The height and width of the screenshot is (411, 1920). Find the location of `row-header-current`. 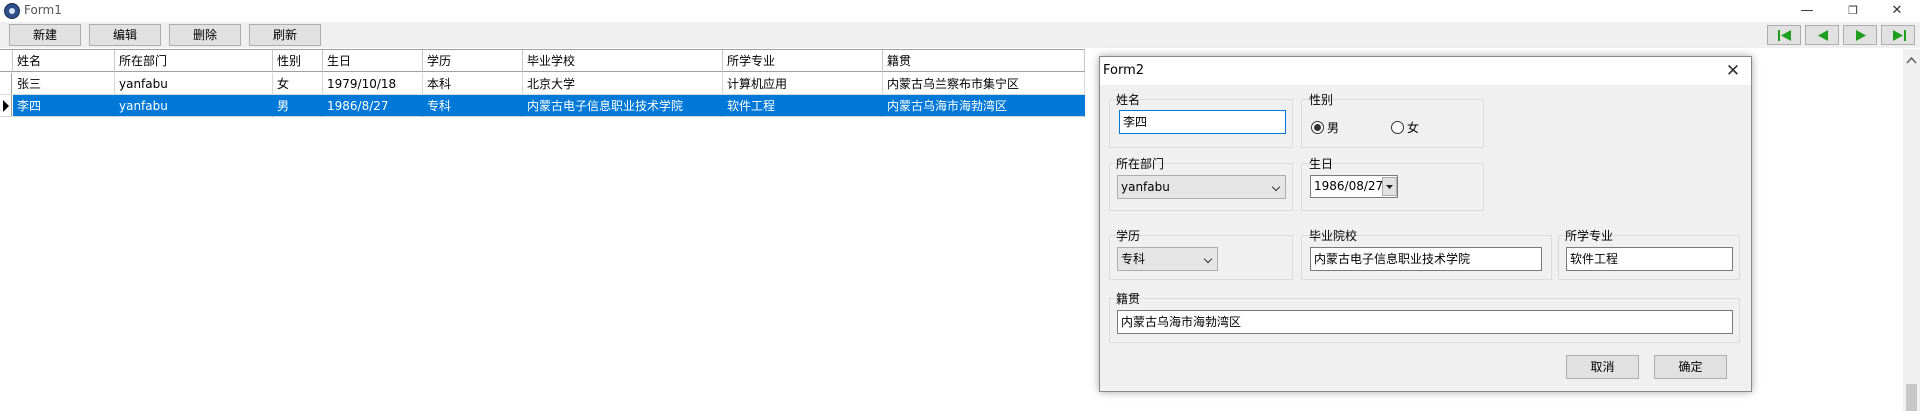

row-header-current is located at coordinates (6, 106).